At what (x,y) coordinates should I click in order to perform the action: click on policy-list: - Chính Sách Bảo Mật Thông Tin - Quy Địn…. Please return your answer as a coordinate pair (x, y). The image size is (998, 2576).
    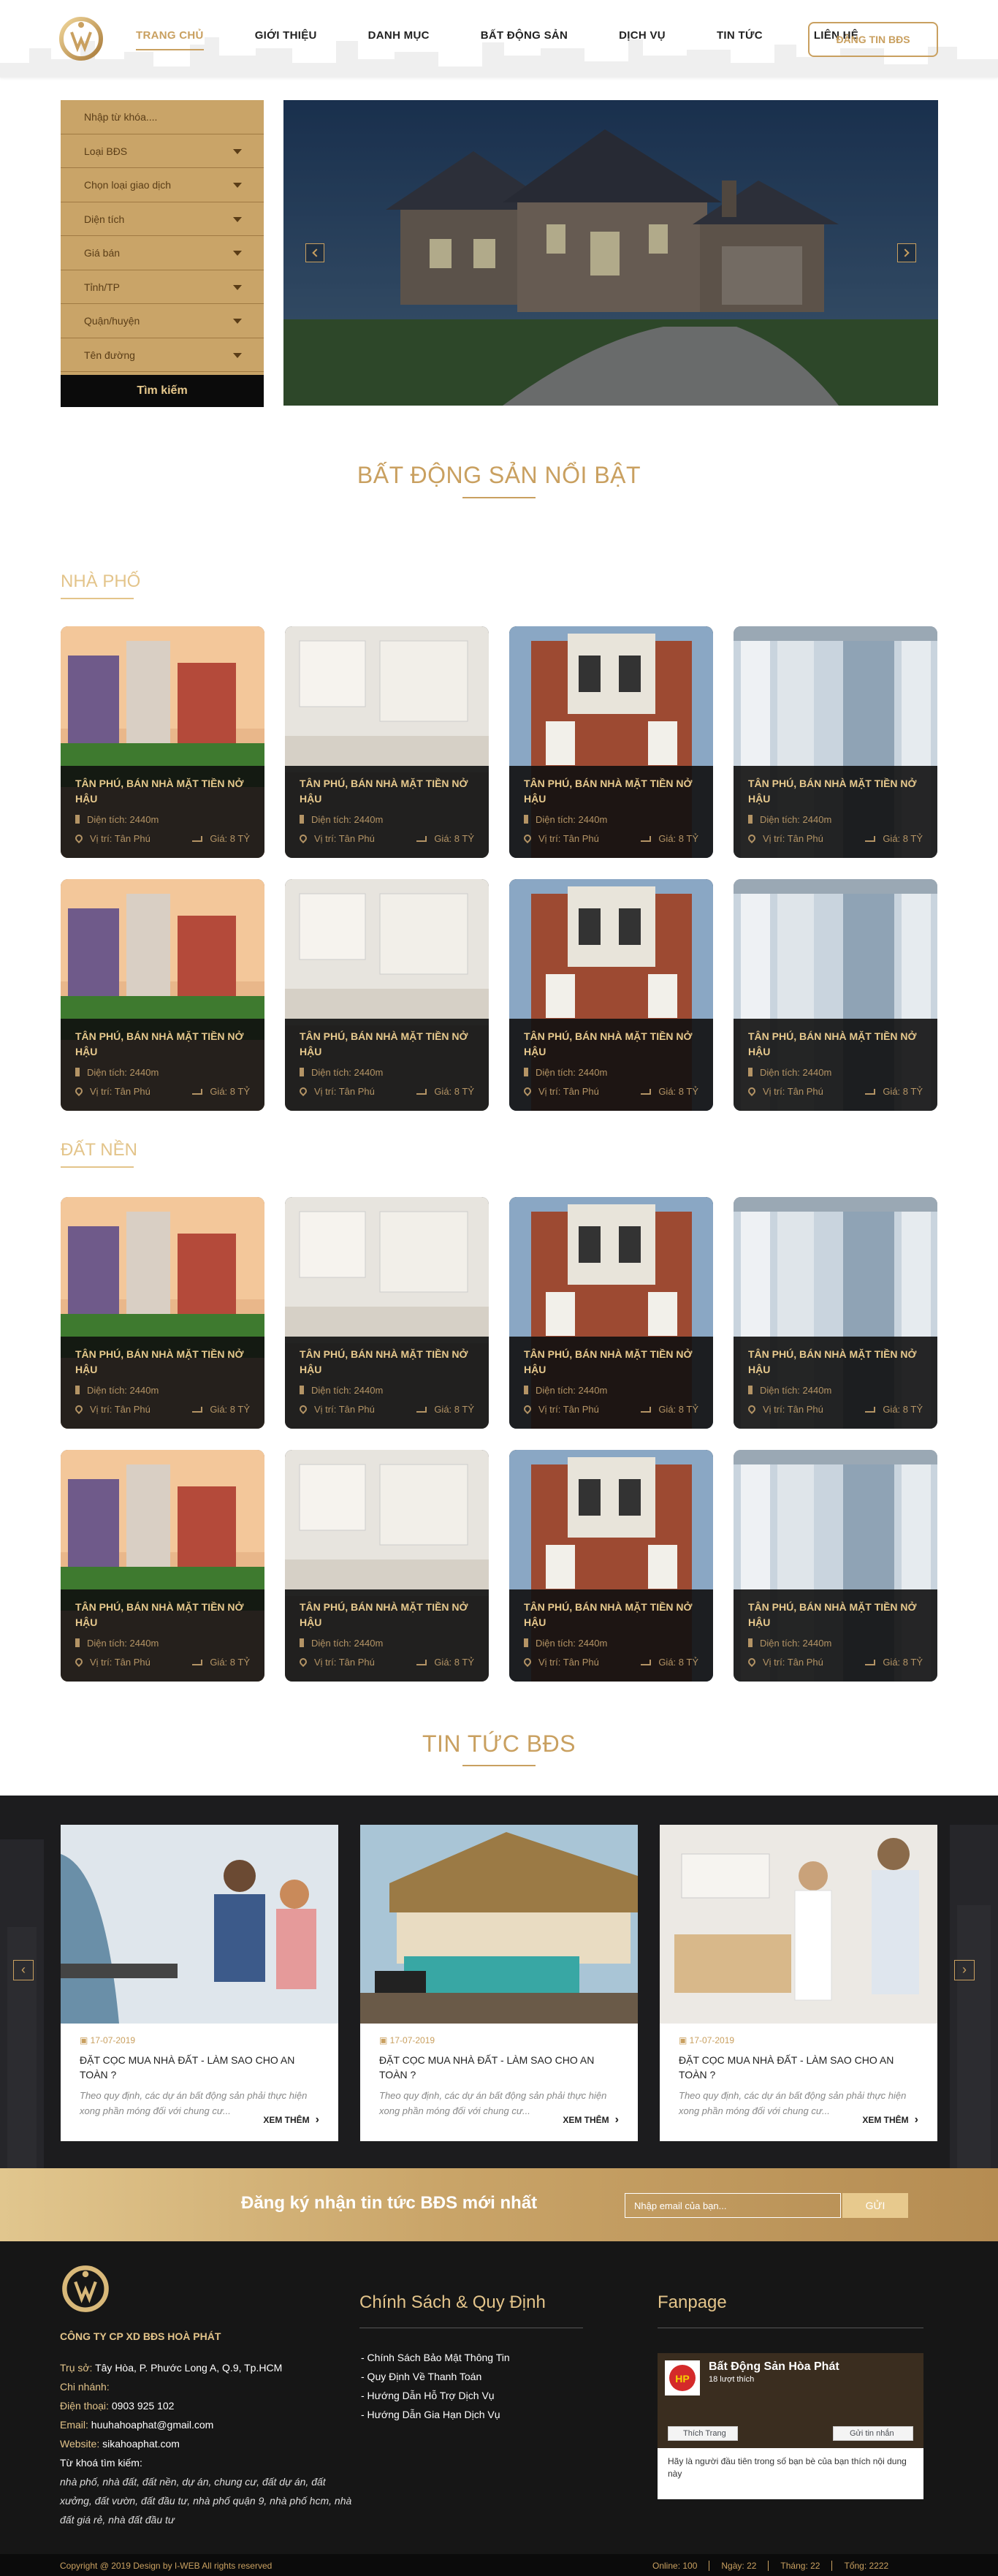
    Looking at the image, I should click on (435, 2386).